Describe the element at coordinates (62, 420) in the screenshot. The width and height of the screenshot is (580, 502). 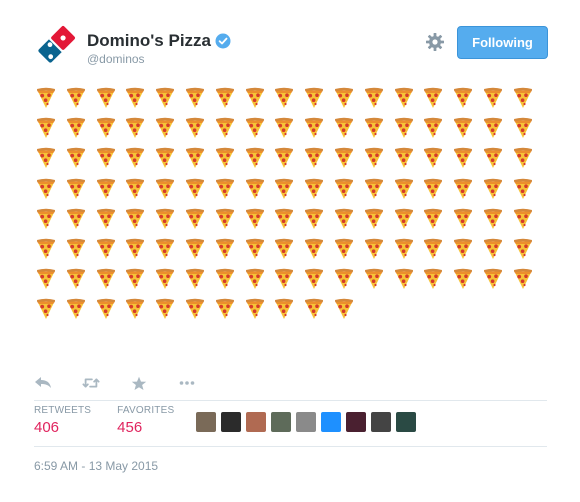
I see `retweets-stat: RETWEETS 406` at that location.